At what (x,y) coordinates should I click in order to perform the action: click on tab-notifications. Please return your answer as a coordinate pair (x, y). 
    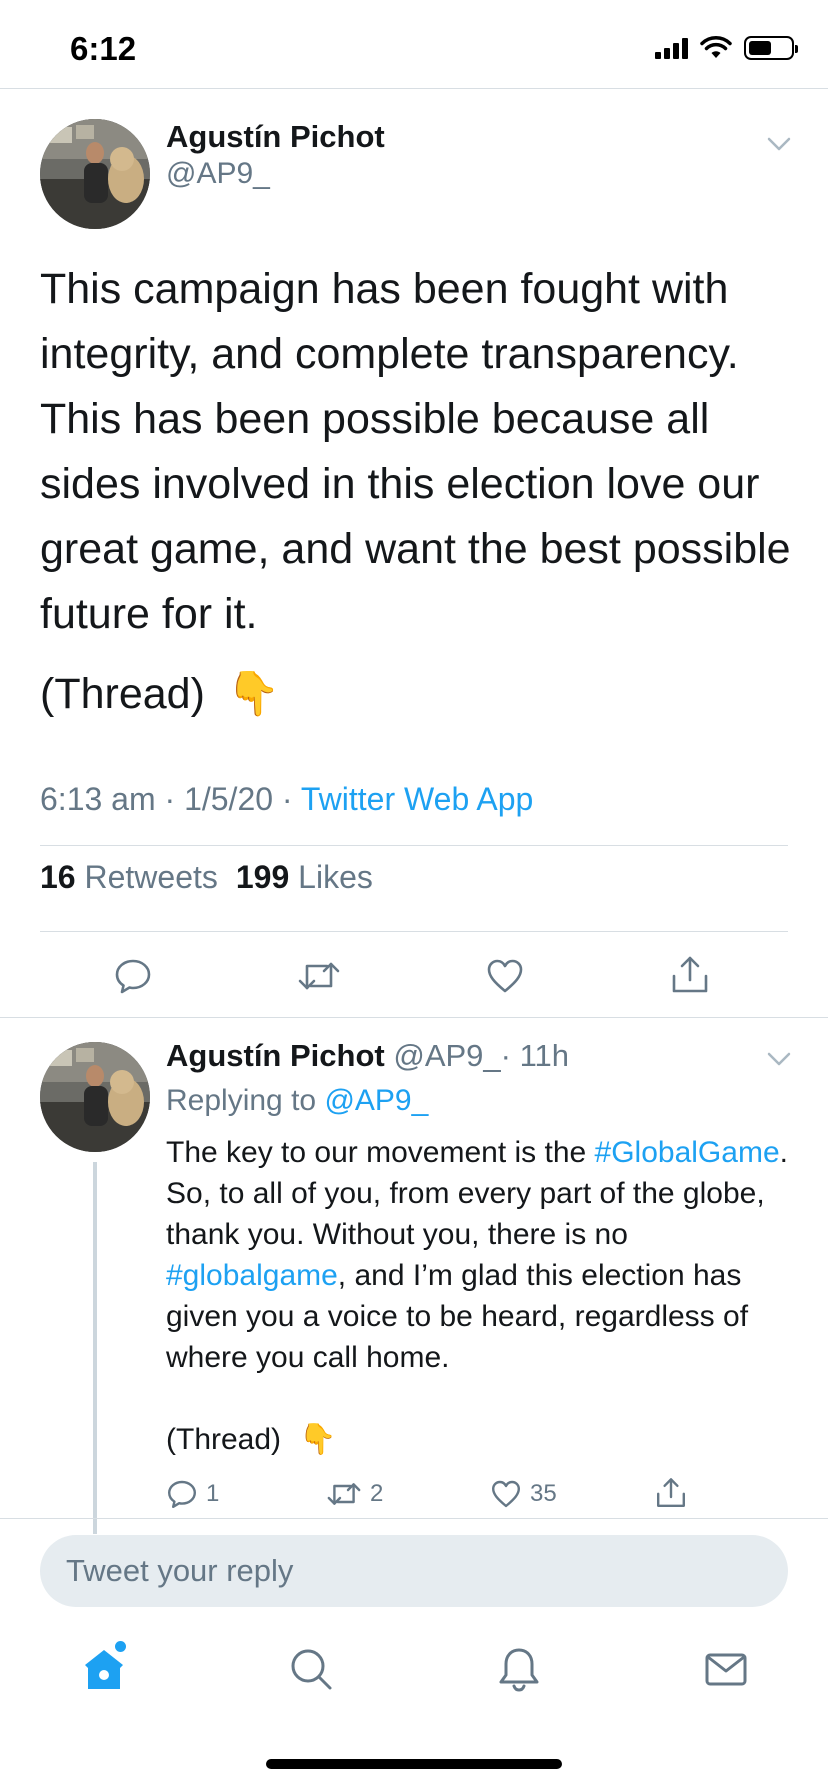
    Looking at the image, I should click on (519, 1669).